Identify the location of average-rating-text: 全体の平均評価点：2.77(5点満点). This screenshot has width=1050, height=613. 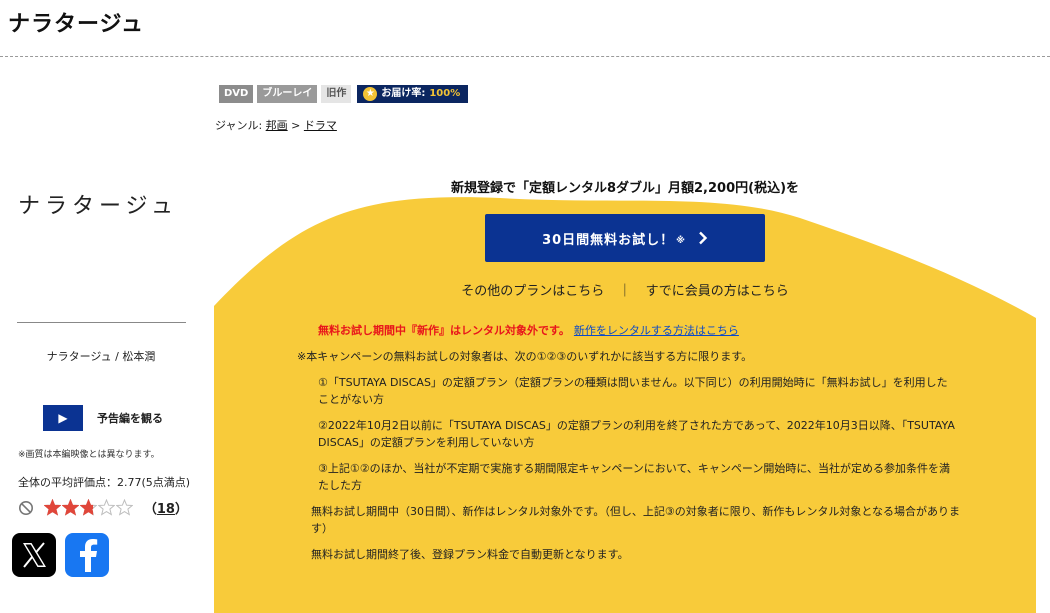
(104, 482).